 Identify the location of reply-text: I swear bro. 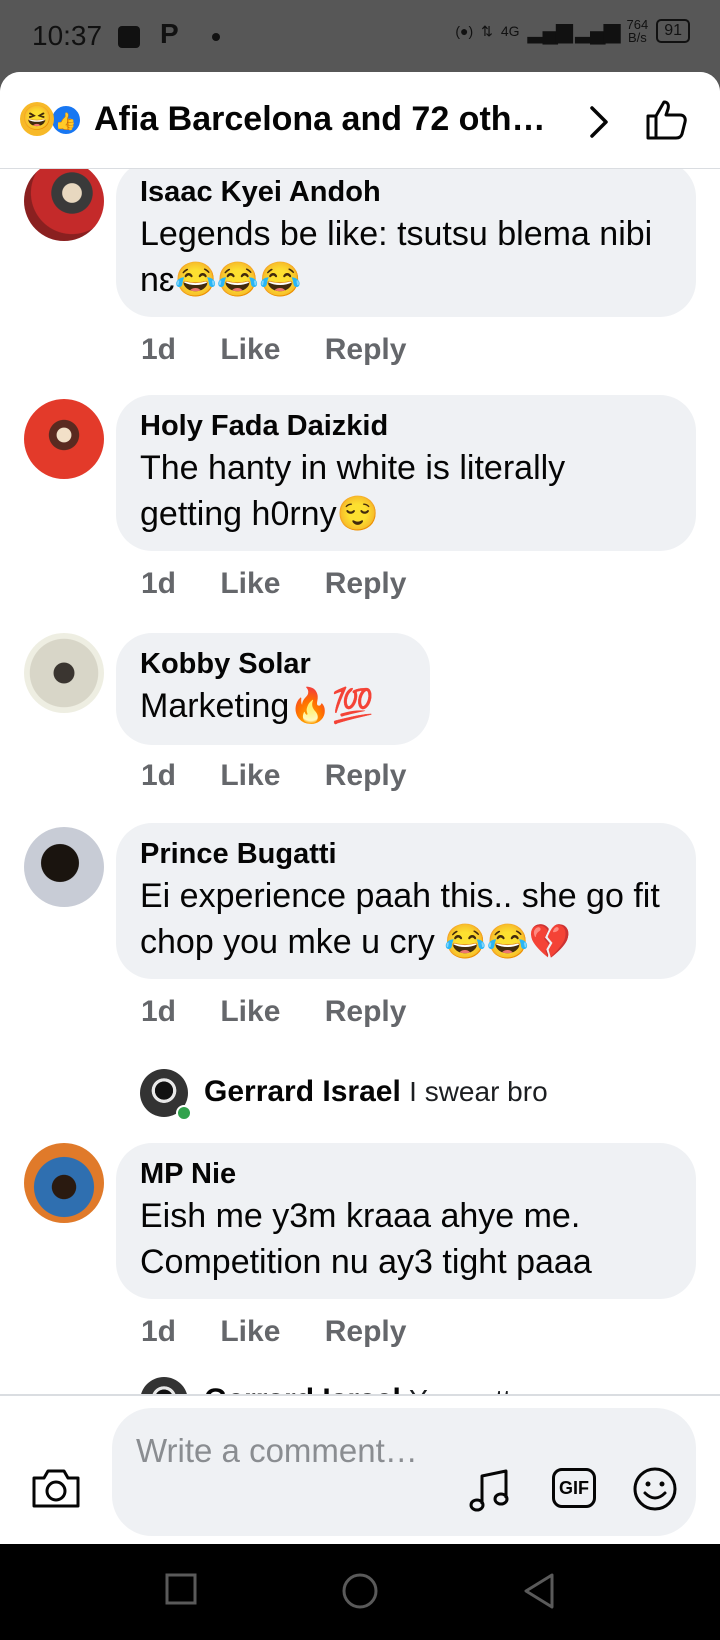
(478, 1091).